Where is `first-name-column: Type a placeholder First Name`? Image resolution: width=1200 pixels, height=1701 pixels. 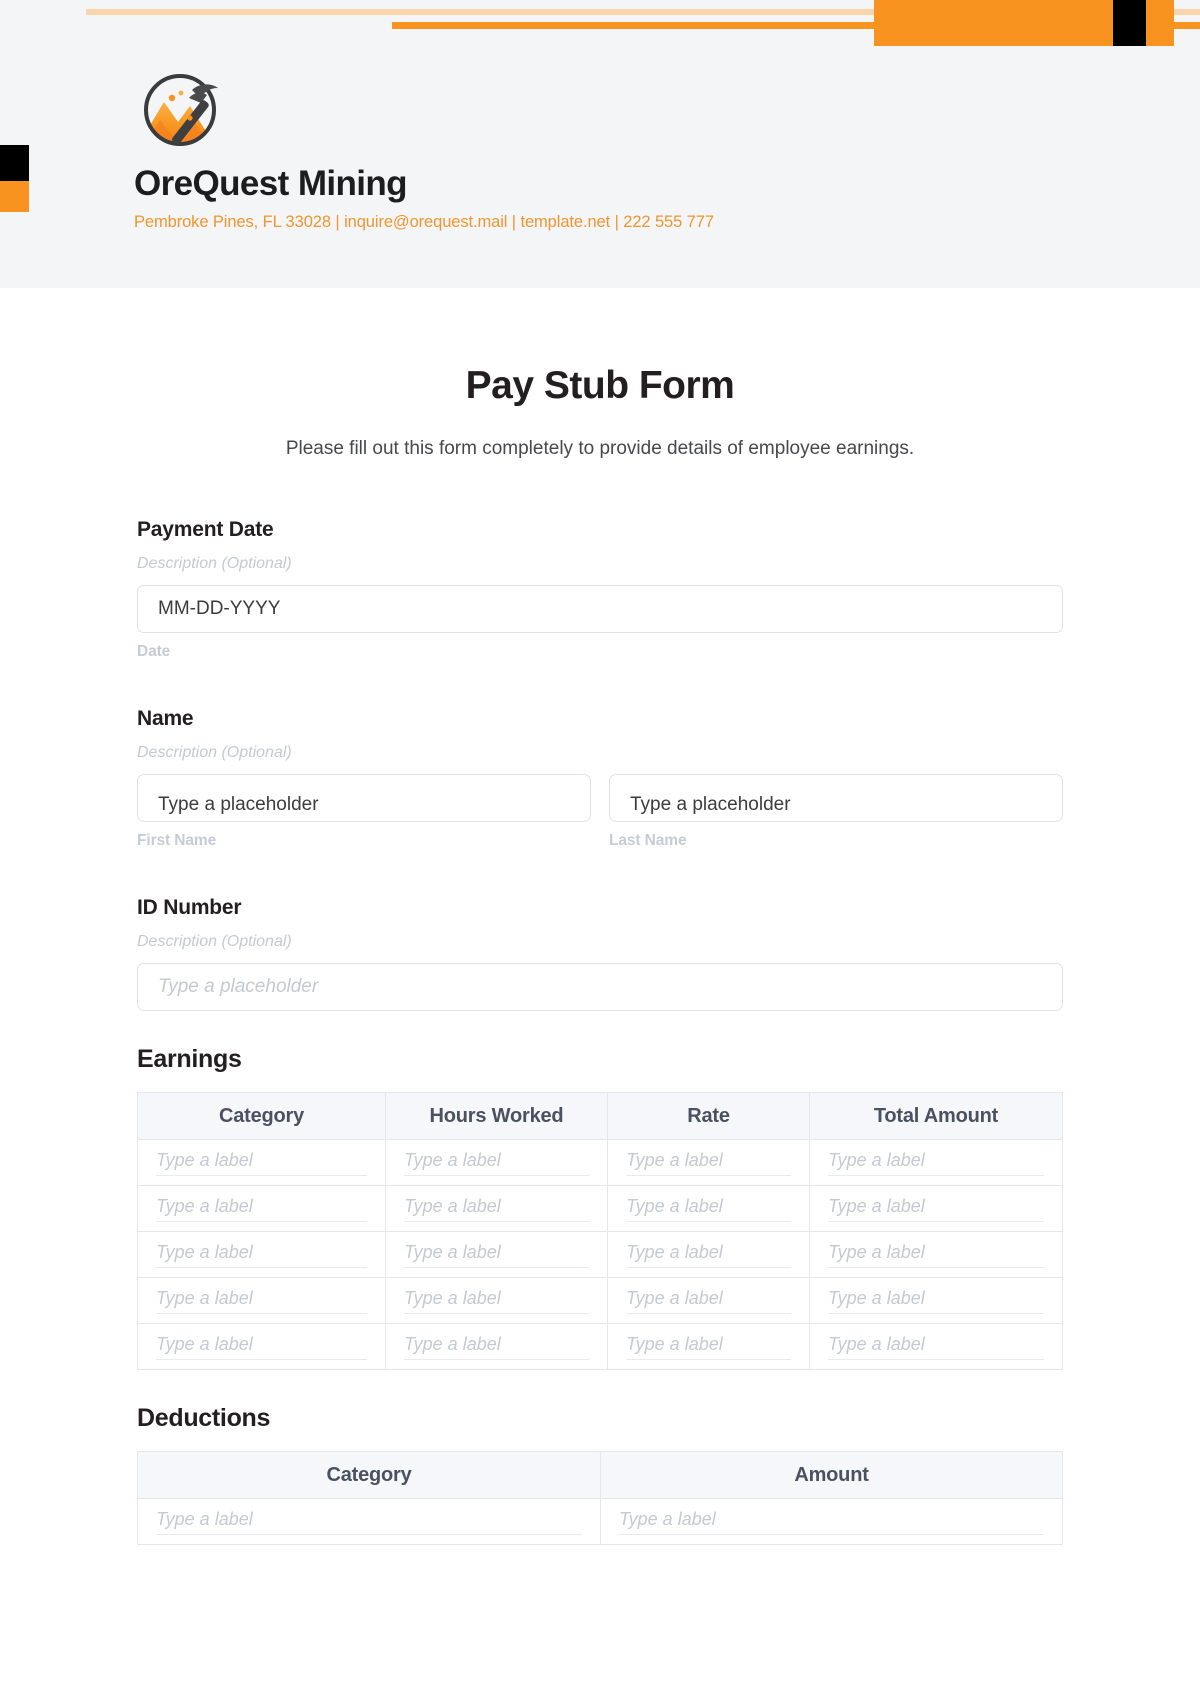
first-name-column: Type a placeholder First Name is located at coordinates (364, 806).